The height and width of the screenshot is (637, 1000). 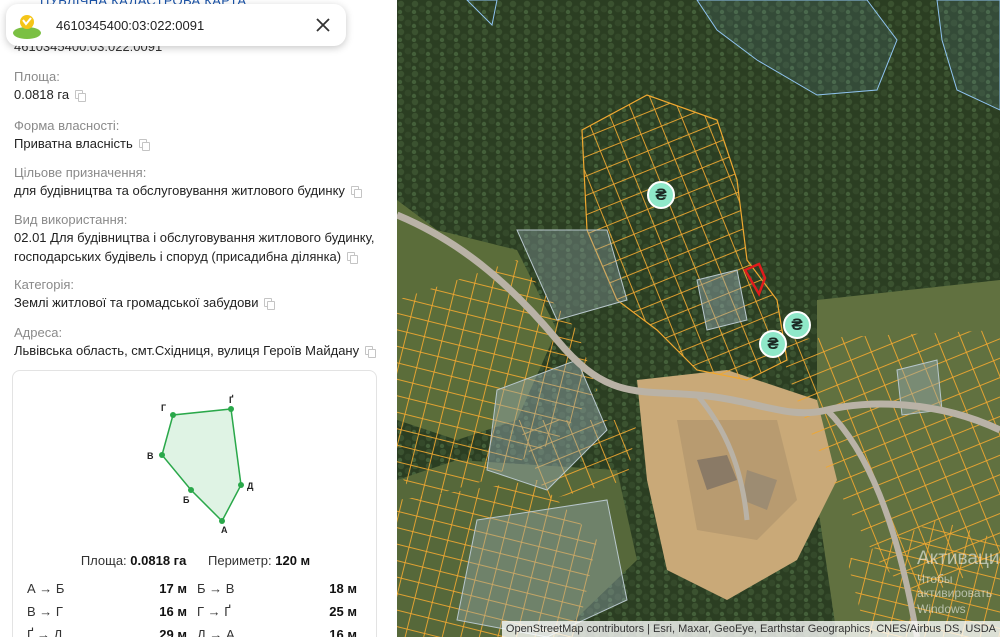 I want to click on vertex-d, so click(x=241, y=485).